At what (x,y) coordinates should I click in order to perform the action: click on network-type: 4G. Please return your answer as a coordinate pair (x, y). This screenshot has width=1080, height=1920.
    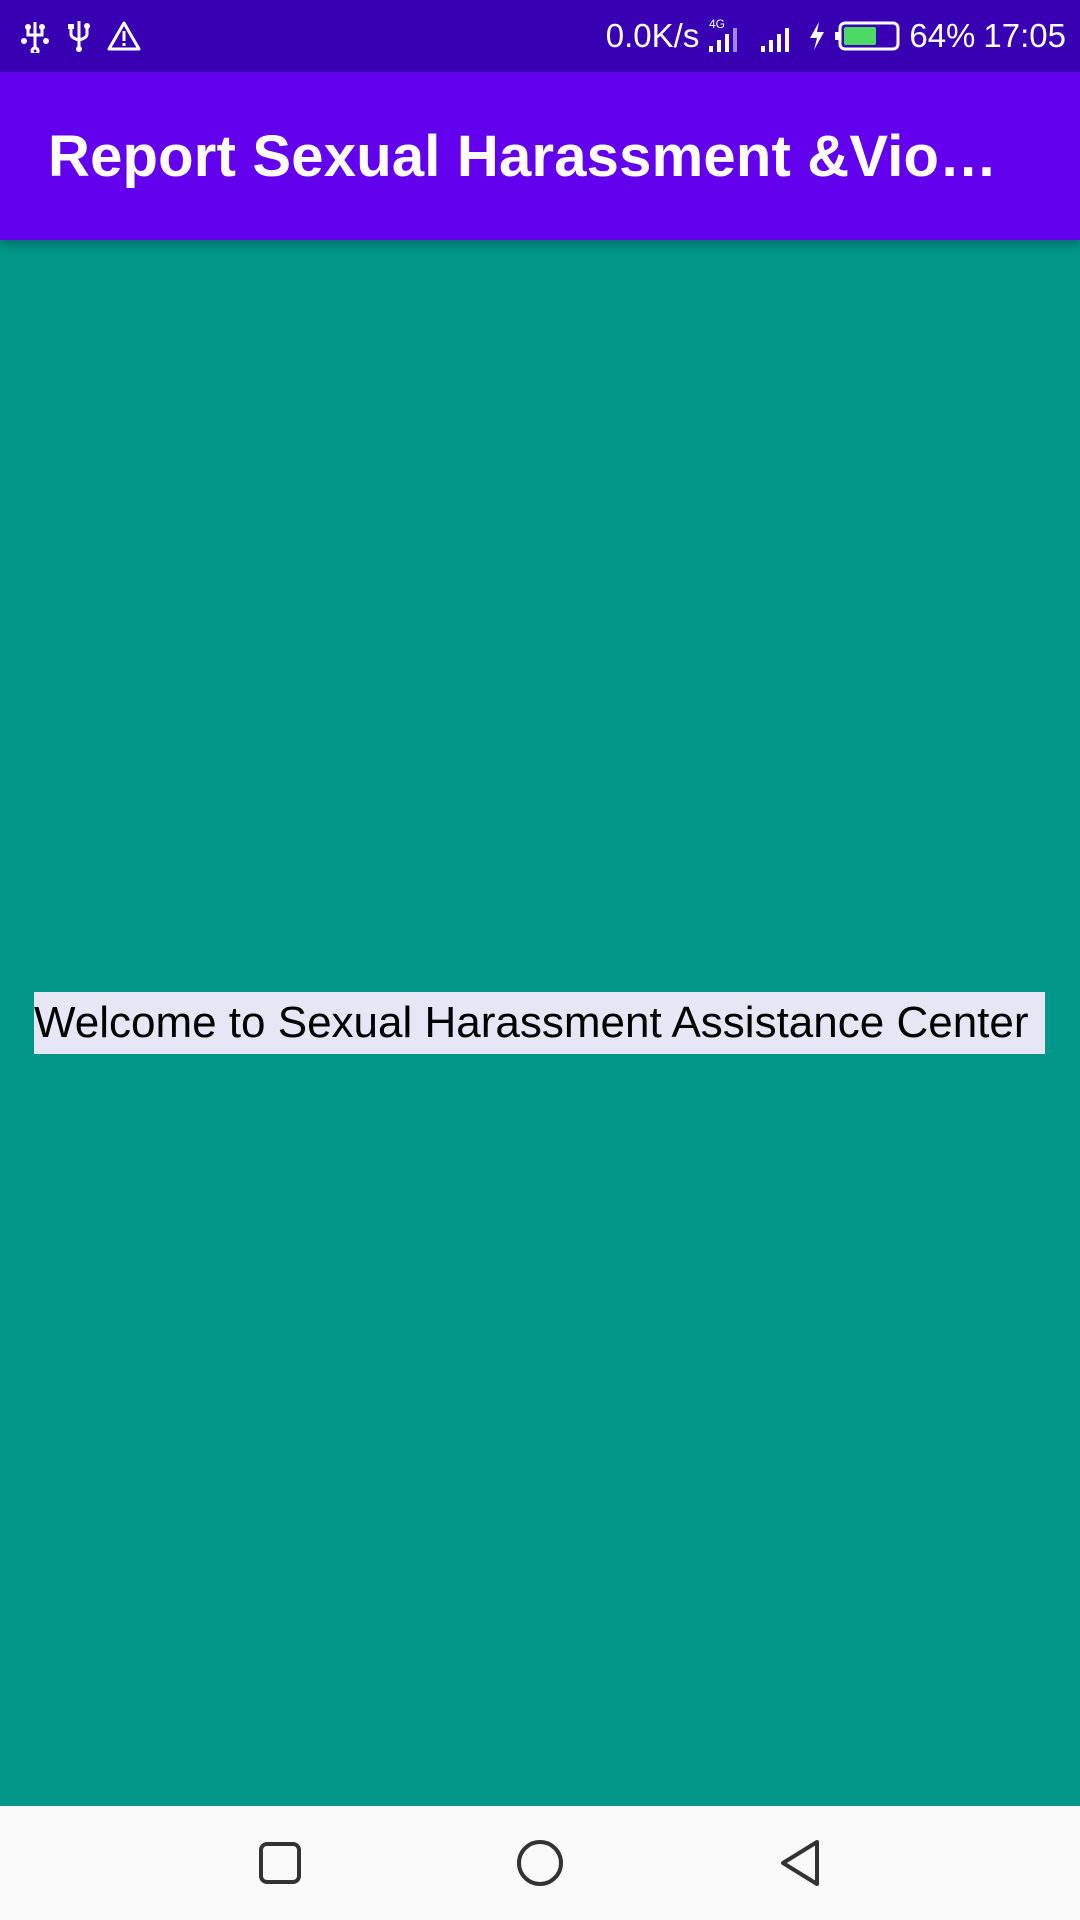
    Looking at the image, I should click on (717, 24).